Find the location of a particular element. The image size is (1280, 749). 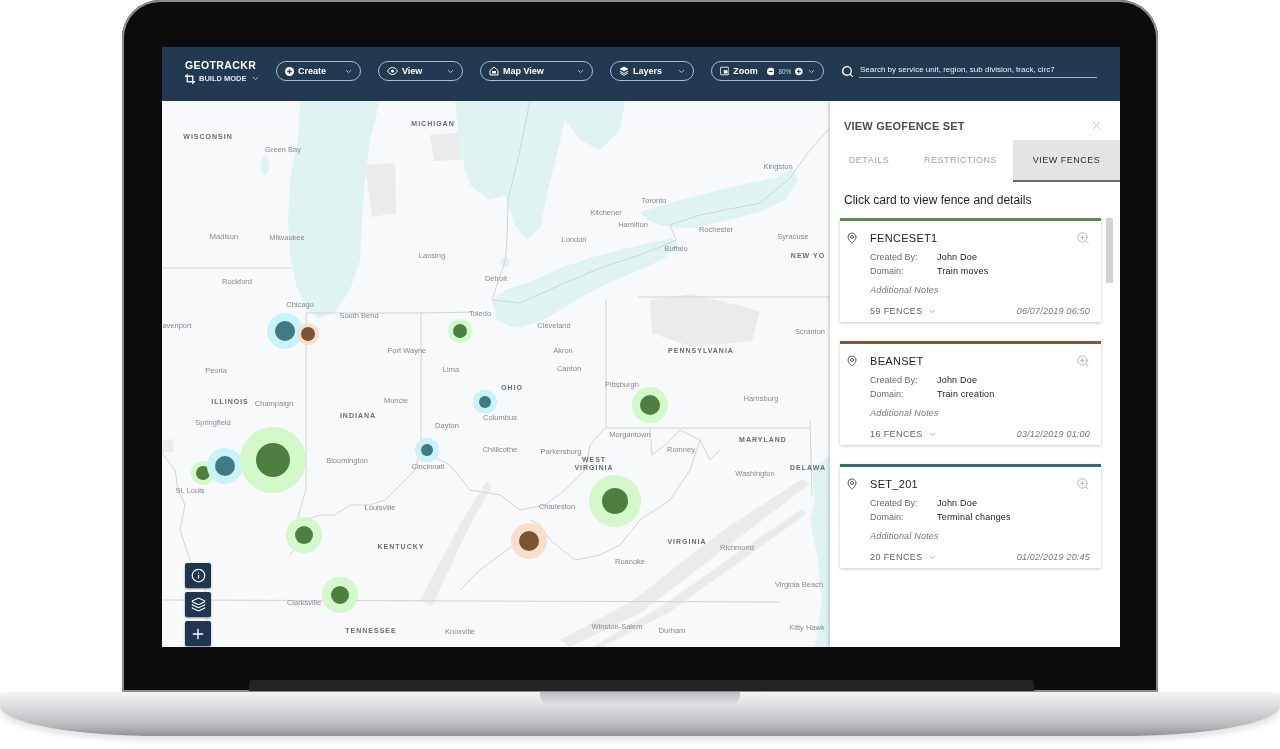

tab: VIEW FENCES is located at coordinates (1066, 161).